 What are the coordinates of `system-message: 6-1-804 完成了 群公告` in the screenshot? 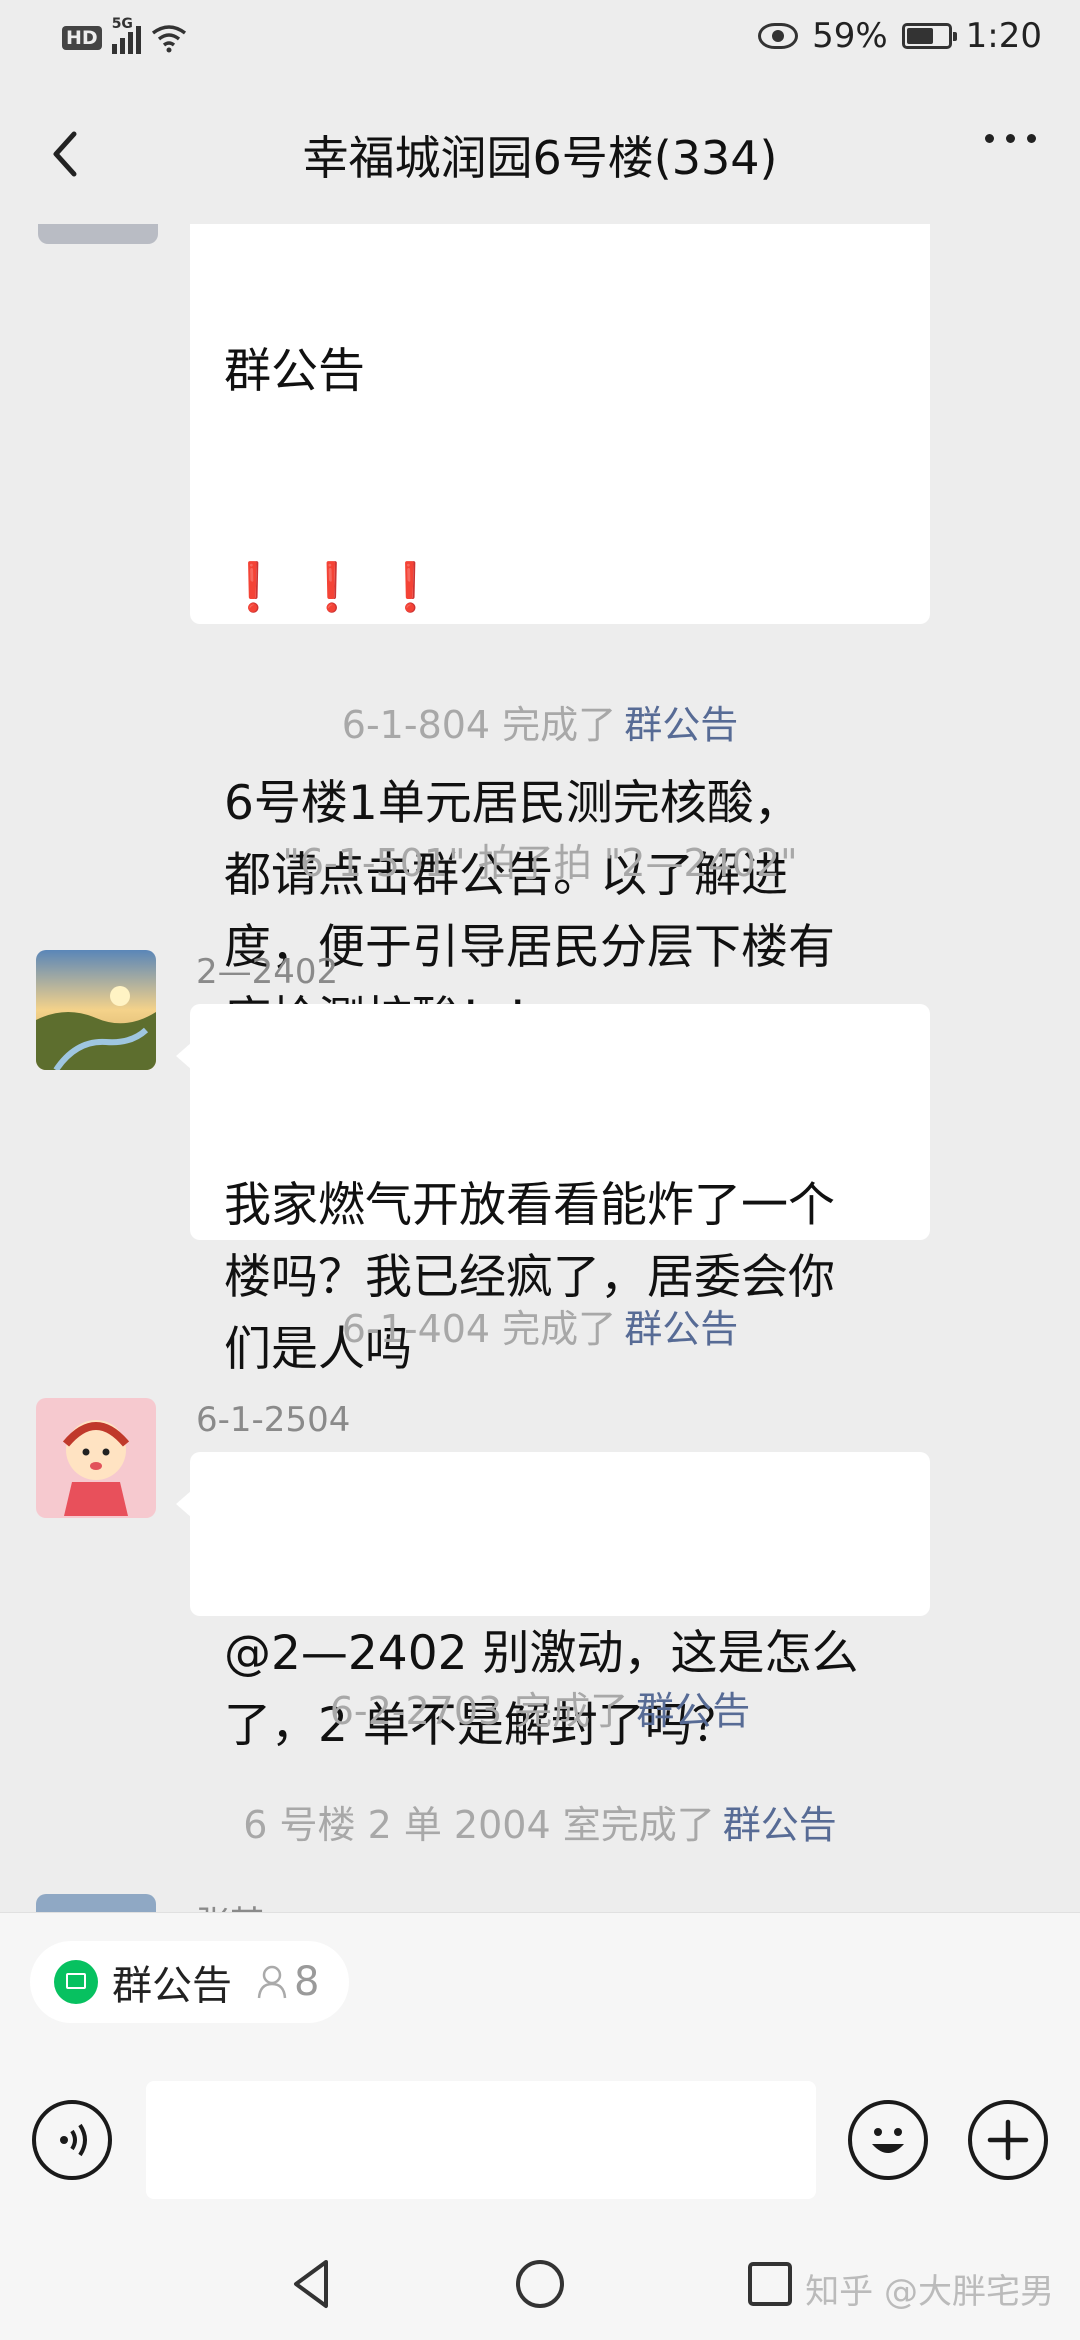 It's located at (540, 725).